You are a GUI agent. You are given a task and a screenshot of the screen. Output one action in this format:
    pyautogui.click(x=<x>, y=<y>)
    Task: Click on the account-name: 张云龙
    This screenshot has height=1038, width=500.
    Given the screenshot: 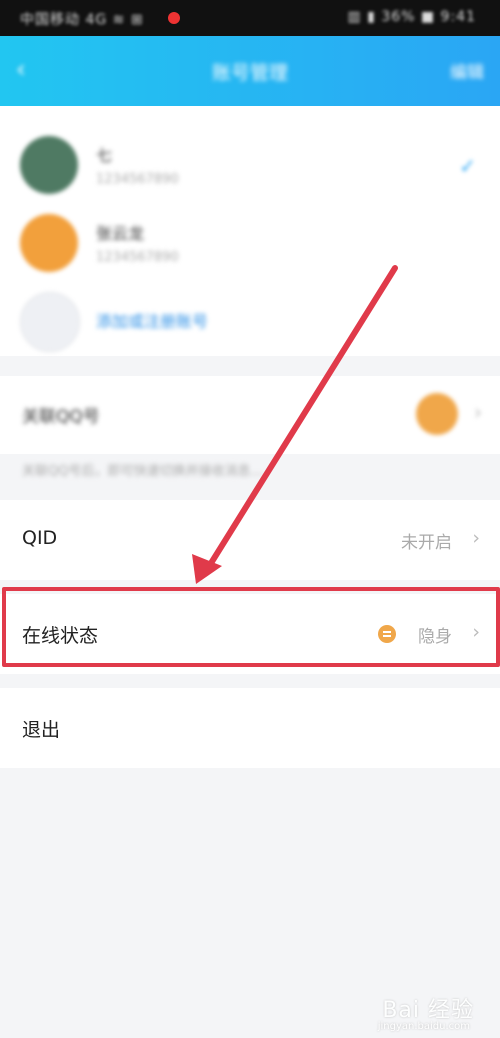 What is the action you would take?
    pyautogui.click(x=120, y=233)
    